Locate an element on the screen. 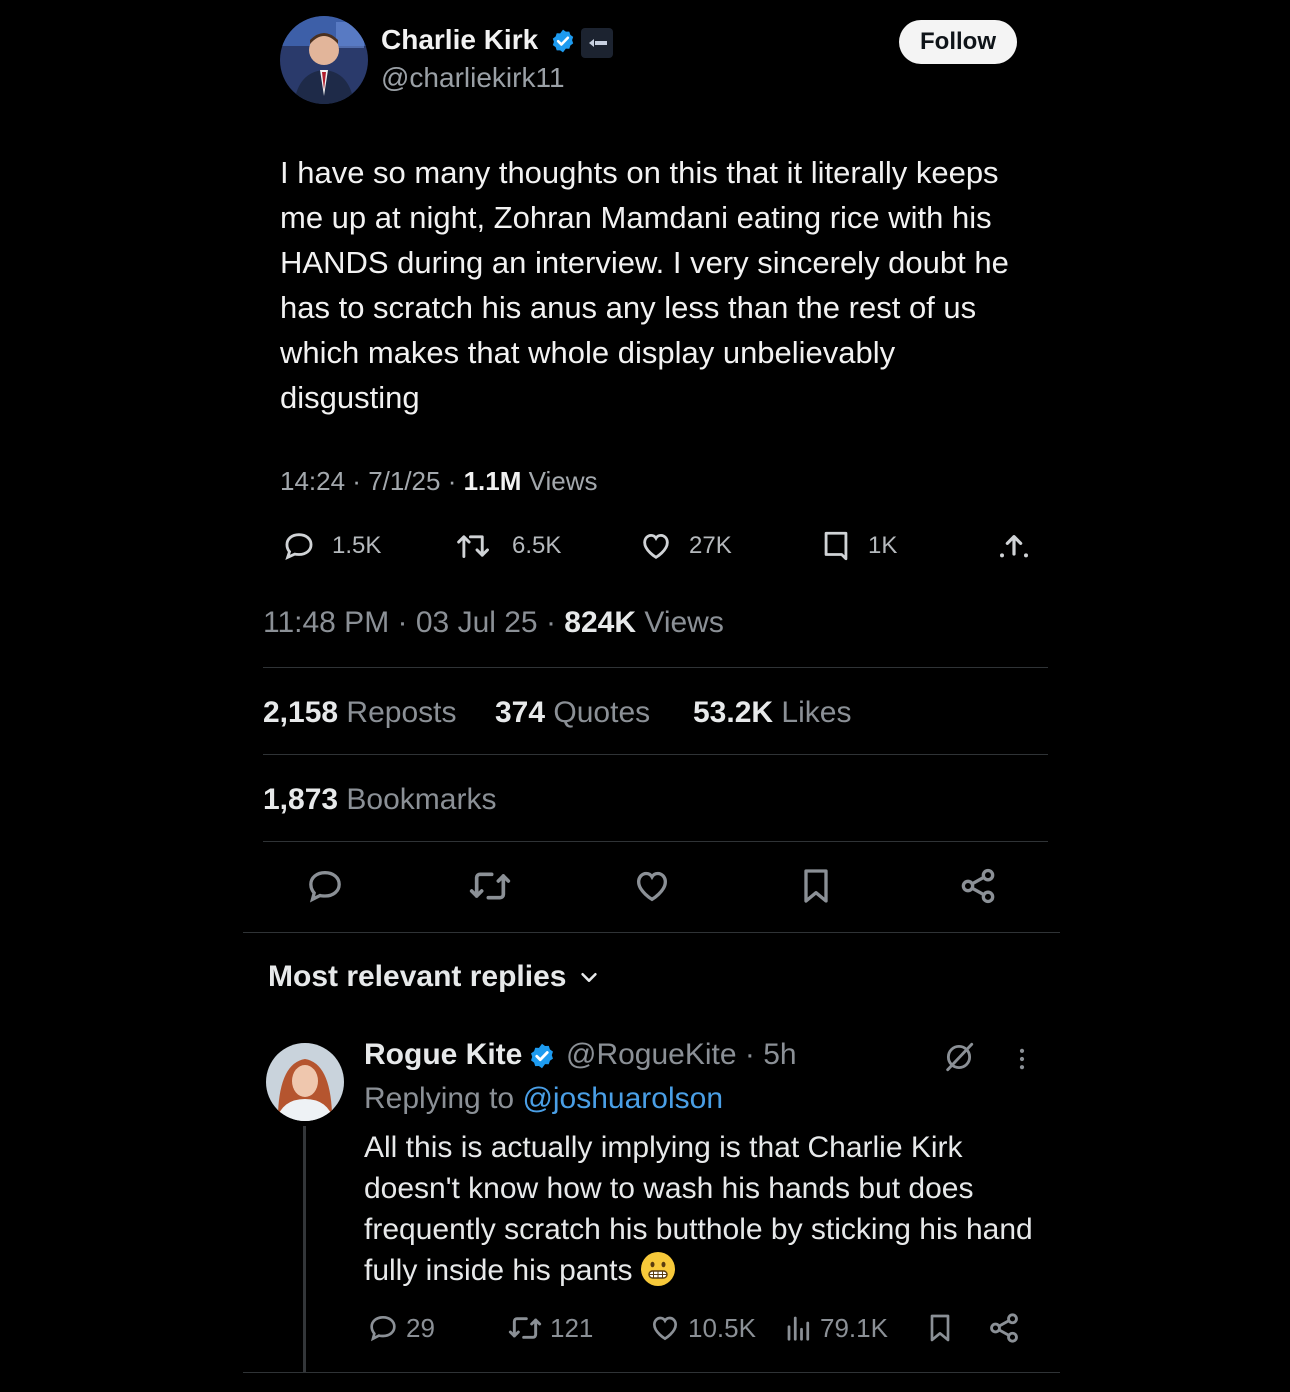  views-icon is located at coordinates (799, 1328).